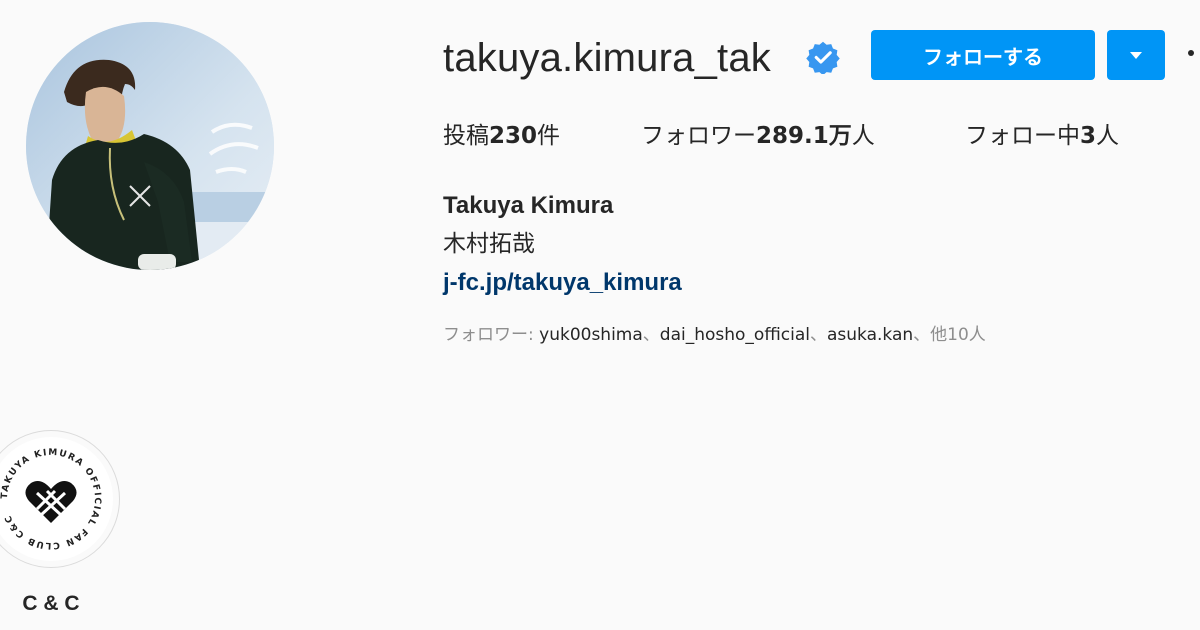 The width and height of the screenshot is (1200, 630). Describe the element at coordinates (1193, 55) in the screenshot. I see `more-options-icon` at that location.